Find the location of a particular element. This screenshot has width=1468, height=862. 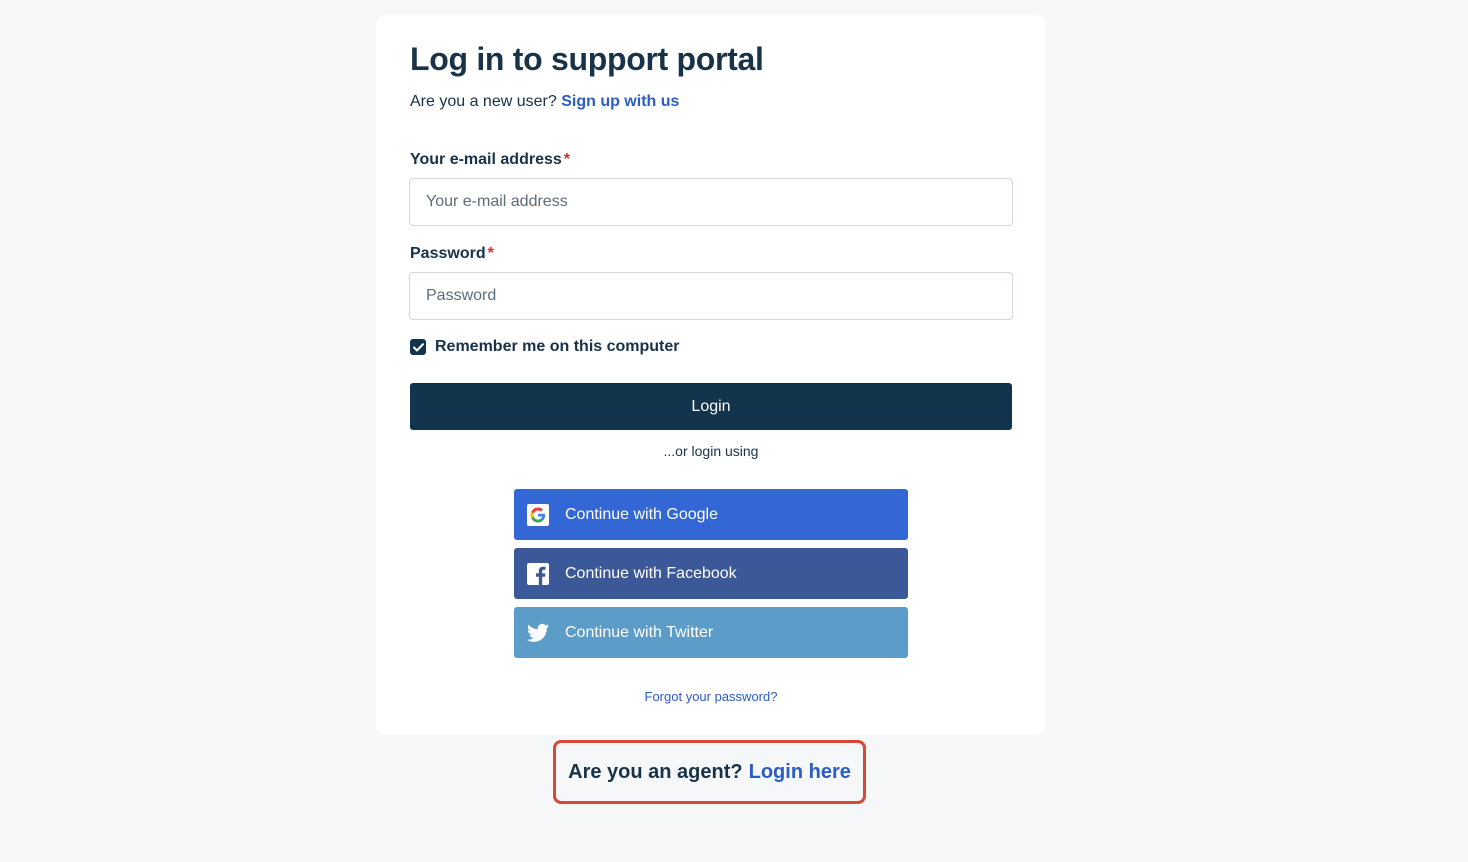

password-field is located at coordinates (711, 296).